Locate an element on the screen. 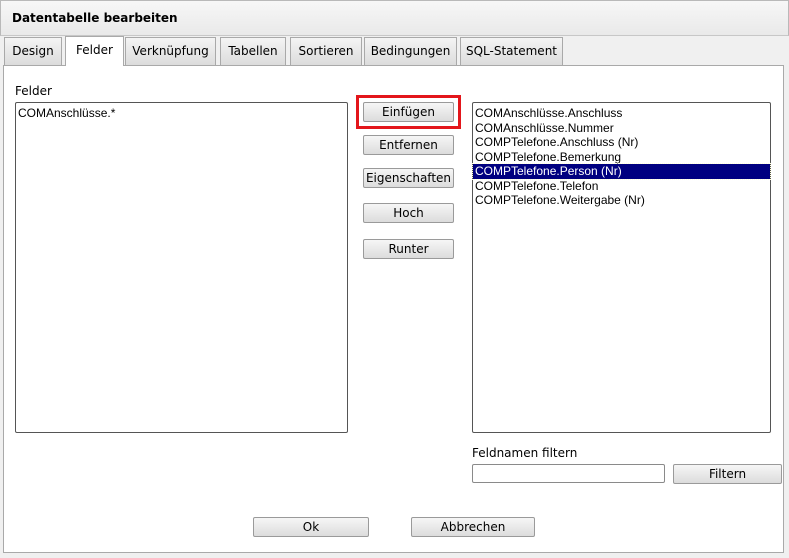 The width and height of the screenshot is (789, 558). filter-input is located at coordinates (568, 473).